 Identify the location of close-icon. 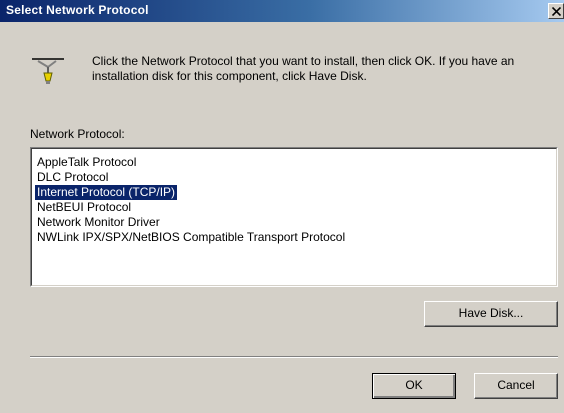
(556, 11).